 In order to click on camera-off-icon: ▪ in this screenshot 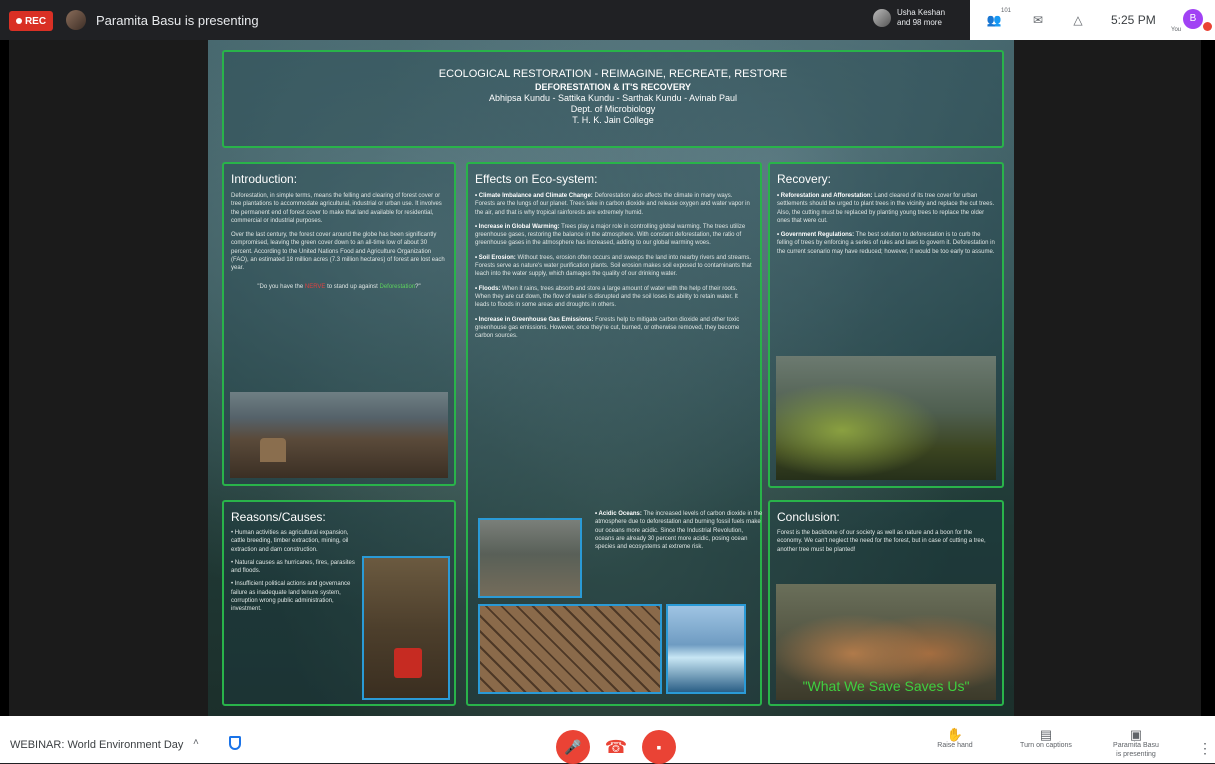, I will do `click(659, 747)`.